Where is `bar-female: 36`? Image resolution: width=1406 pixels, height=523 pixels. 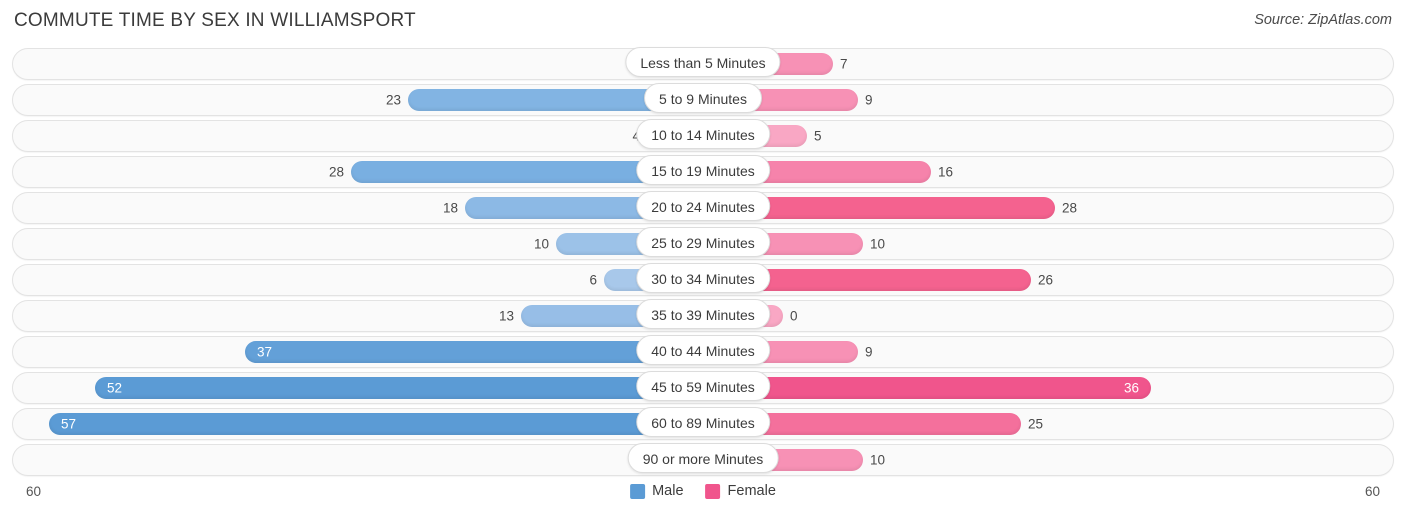 bar-female: 36 is located at coordinates (927, 388).